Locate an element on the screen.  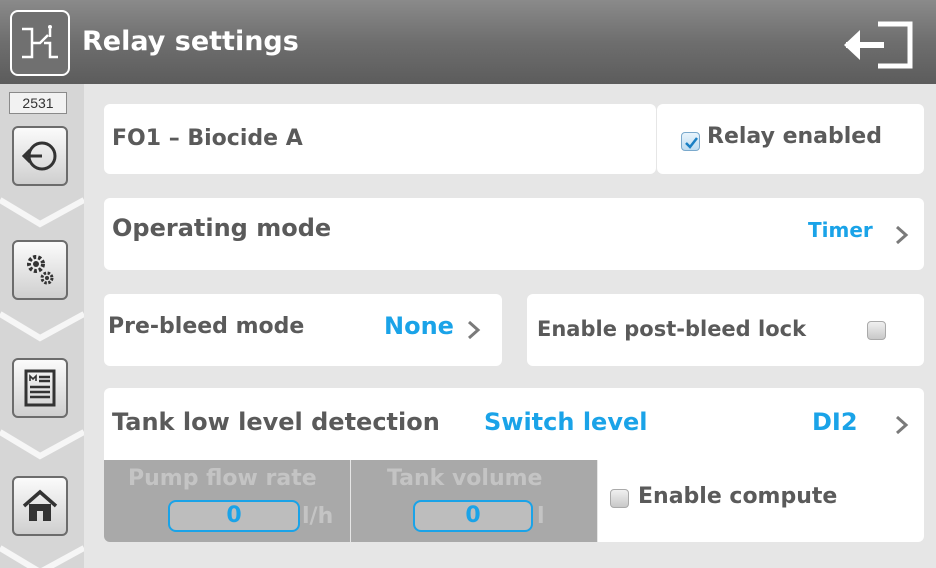
back-arrow-icon is located at coordinates (39, 156).